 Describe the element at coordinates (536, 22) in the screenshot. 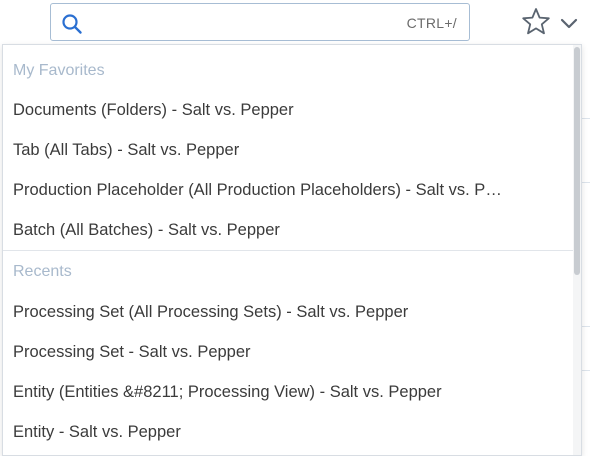

I see `star-icon` at that location.